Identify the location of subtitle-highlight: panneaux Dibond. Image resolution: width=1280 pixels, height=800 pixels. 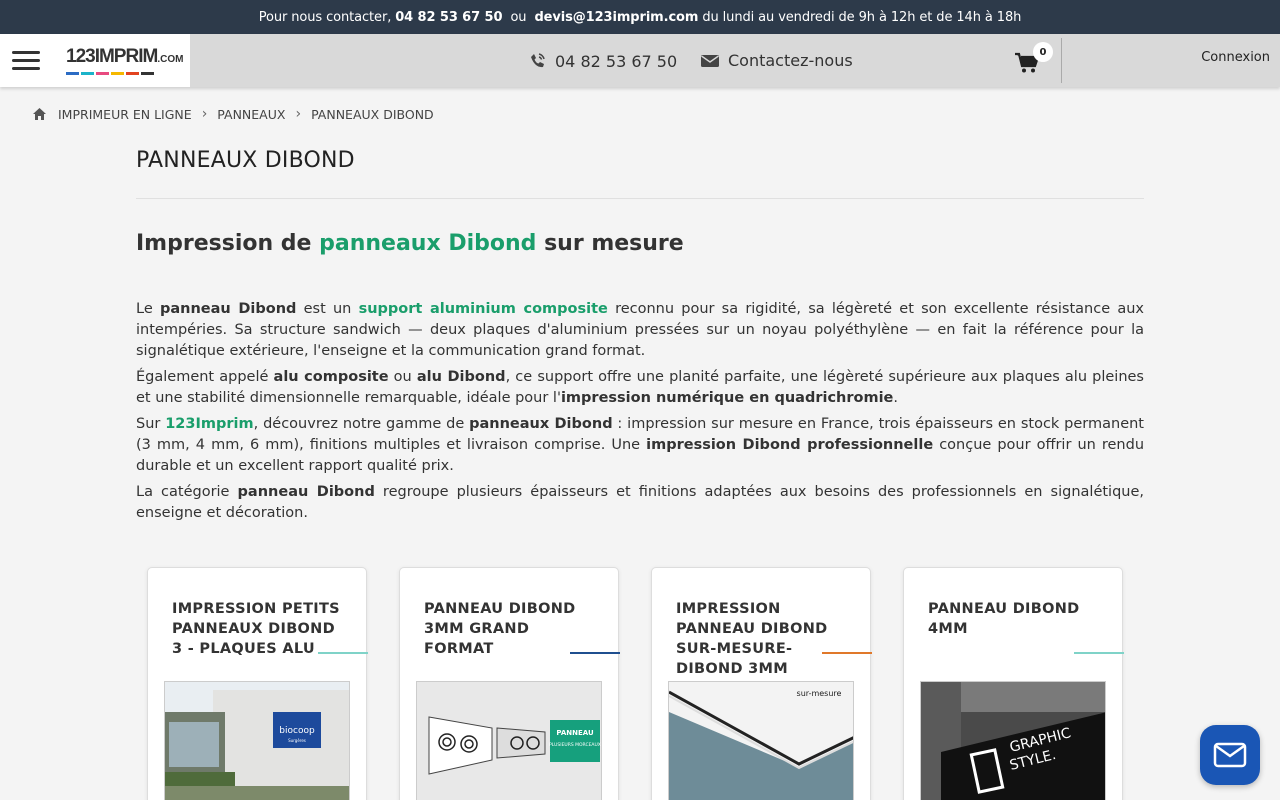
(428, 243).